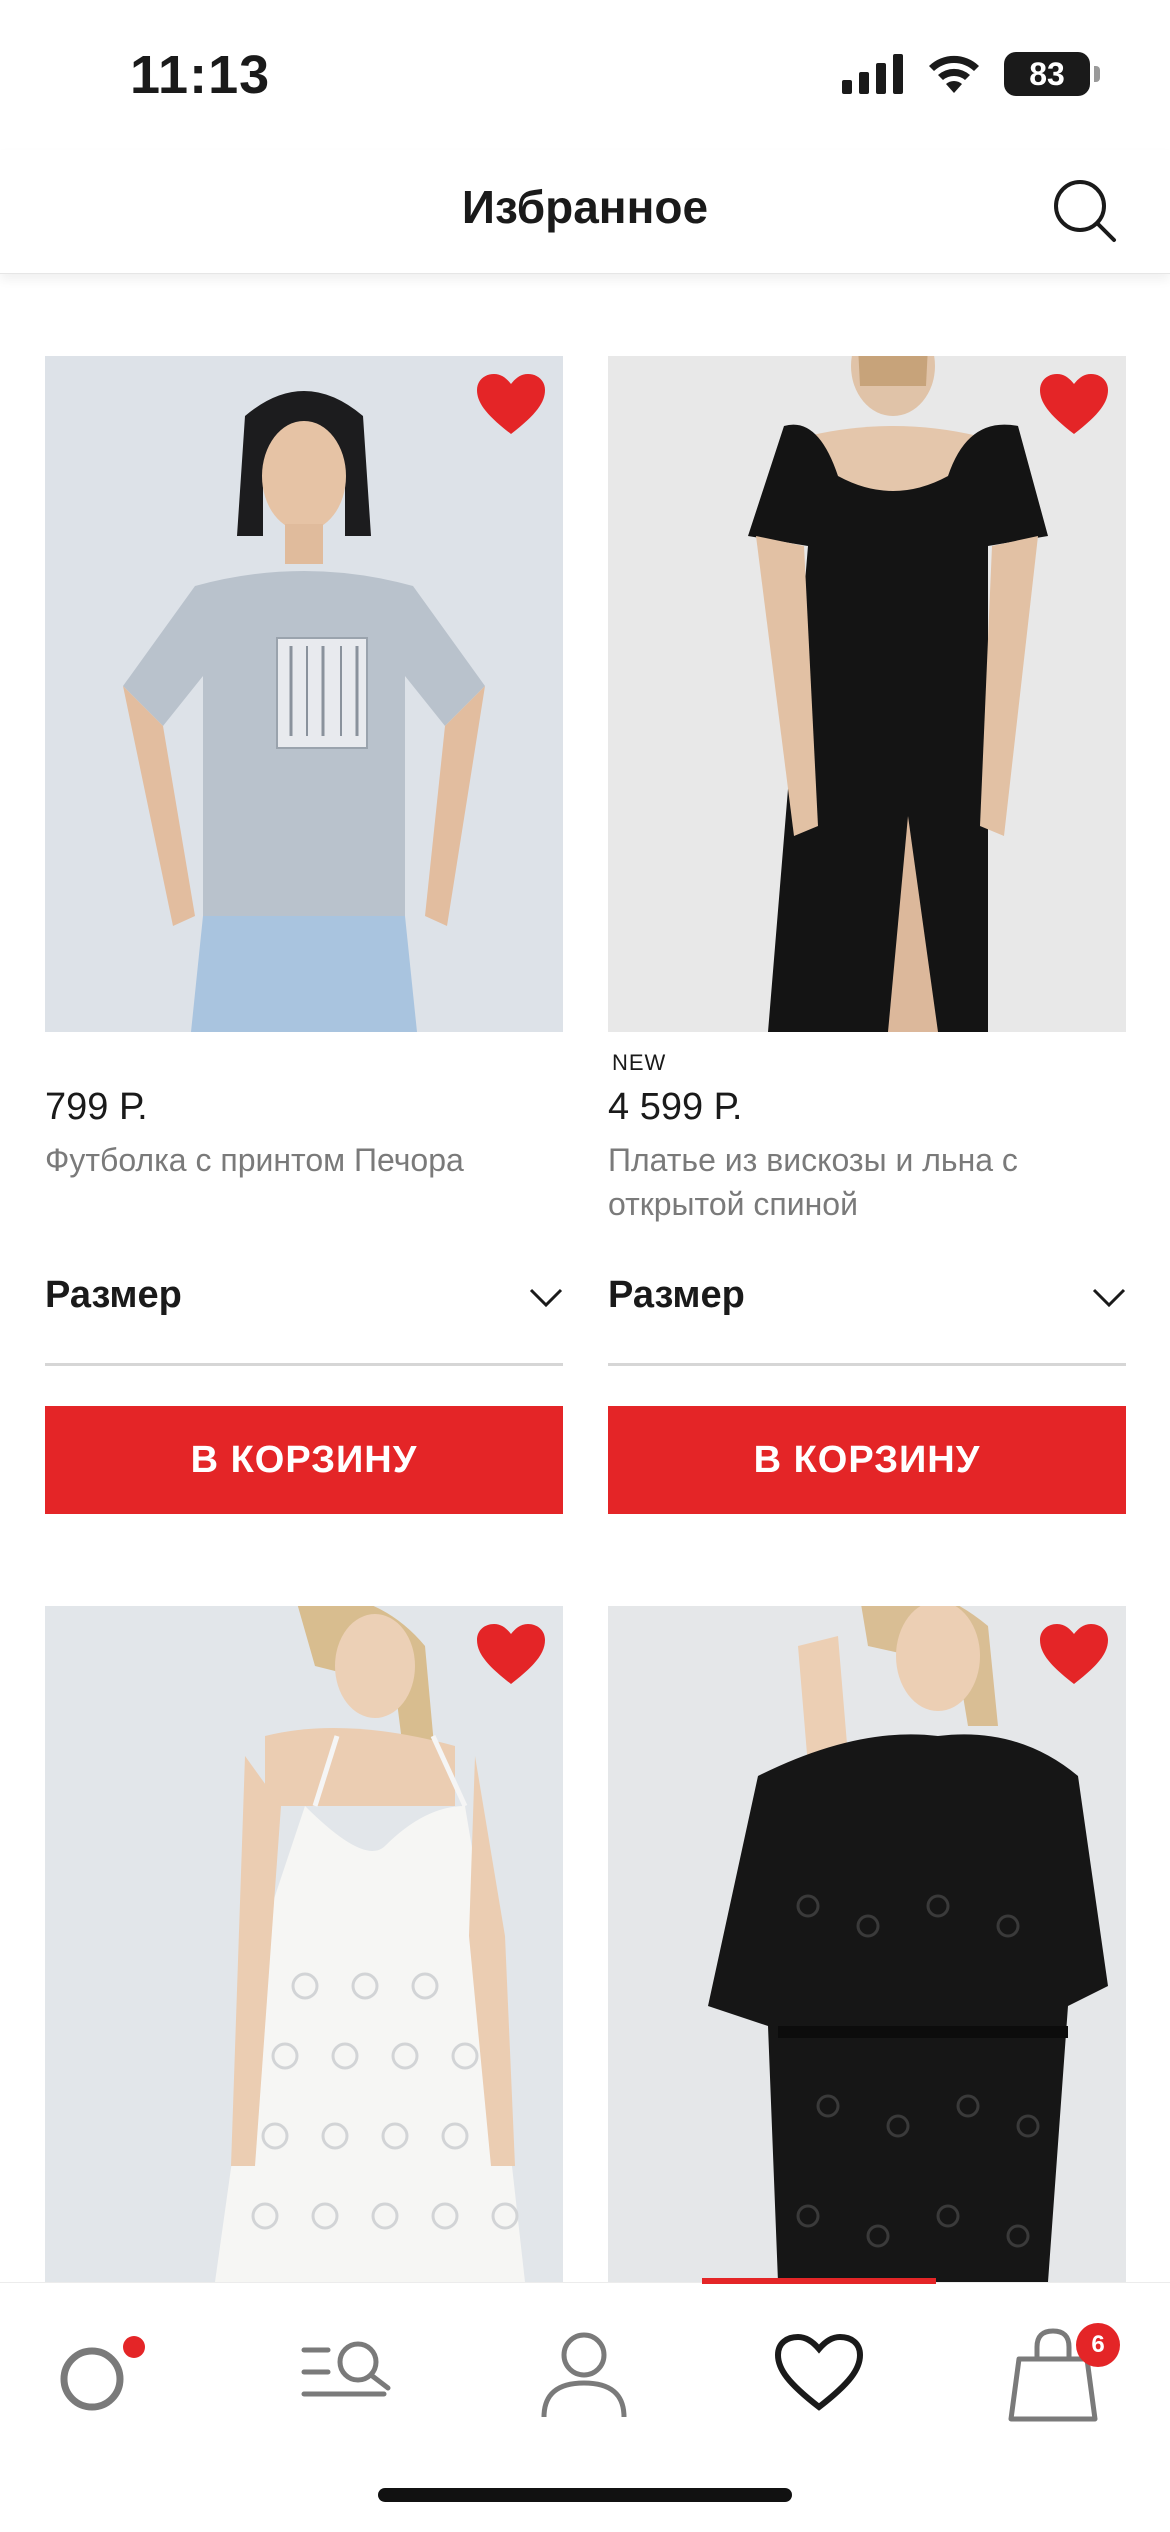 The height and width of the screenshot is (2532, 1170). What do you see at coordinates (585, 207) in the screenshot?
I see `page-title: Избранное` at bounding box center [585, 207].